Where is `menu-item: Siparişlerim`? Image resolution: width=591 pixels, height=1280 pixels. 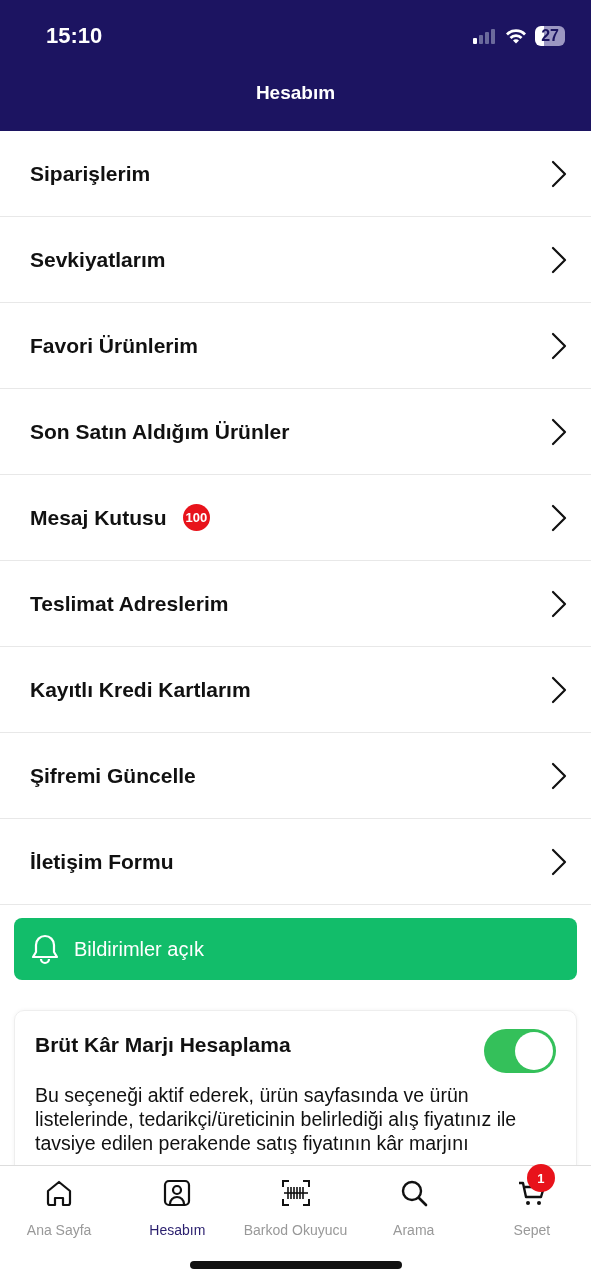 menu-item: Siparişlerim is located at coordinates (295, 174).